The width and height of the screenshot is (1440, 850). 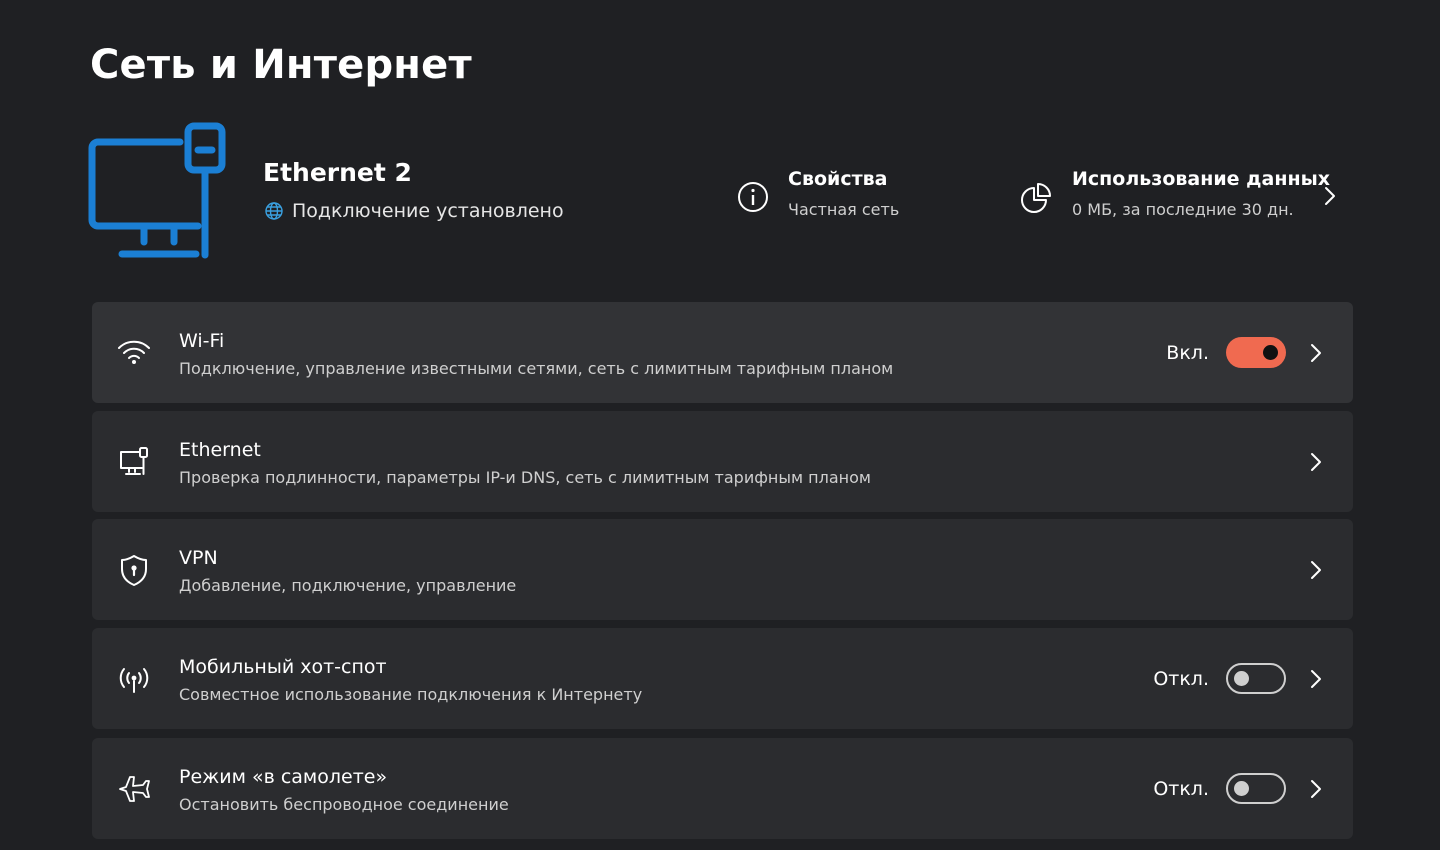 I want to click on info-icon, so click(x=753, y=197).